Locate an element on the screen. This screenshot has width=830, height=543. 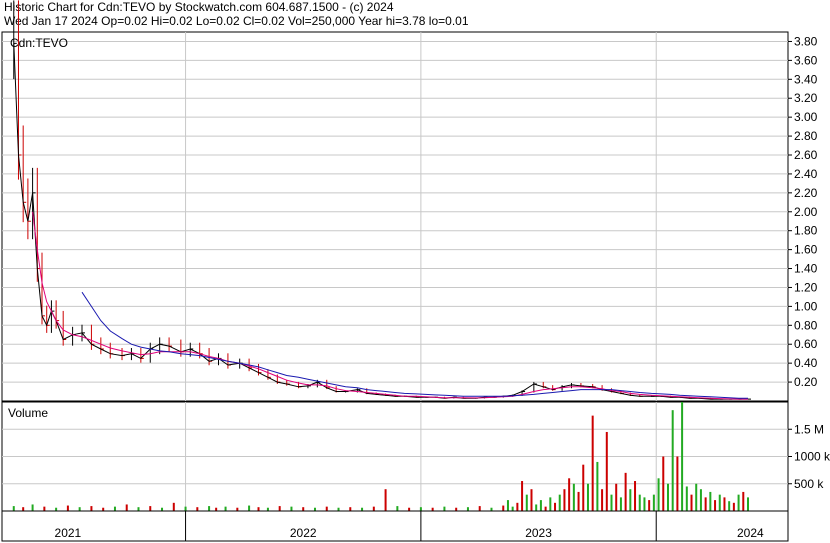
x-axis: 2021 2022 2023 2024 is located at coordinates (395, 526).